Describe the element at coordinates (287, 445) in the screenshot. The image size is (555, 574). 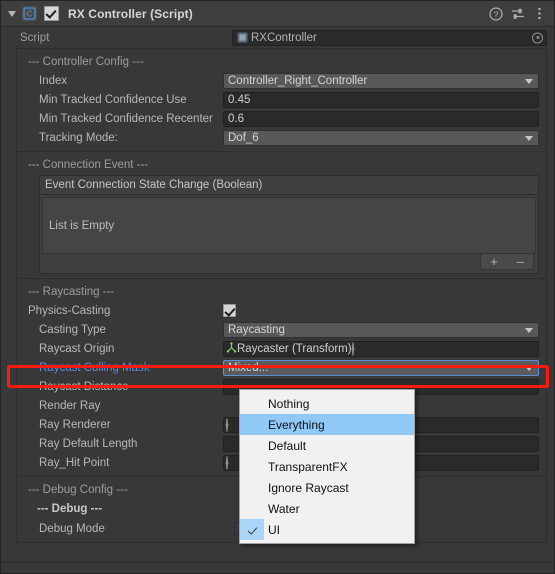
I see `menu-item-label: Default` at that location.